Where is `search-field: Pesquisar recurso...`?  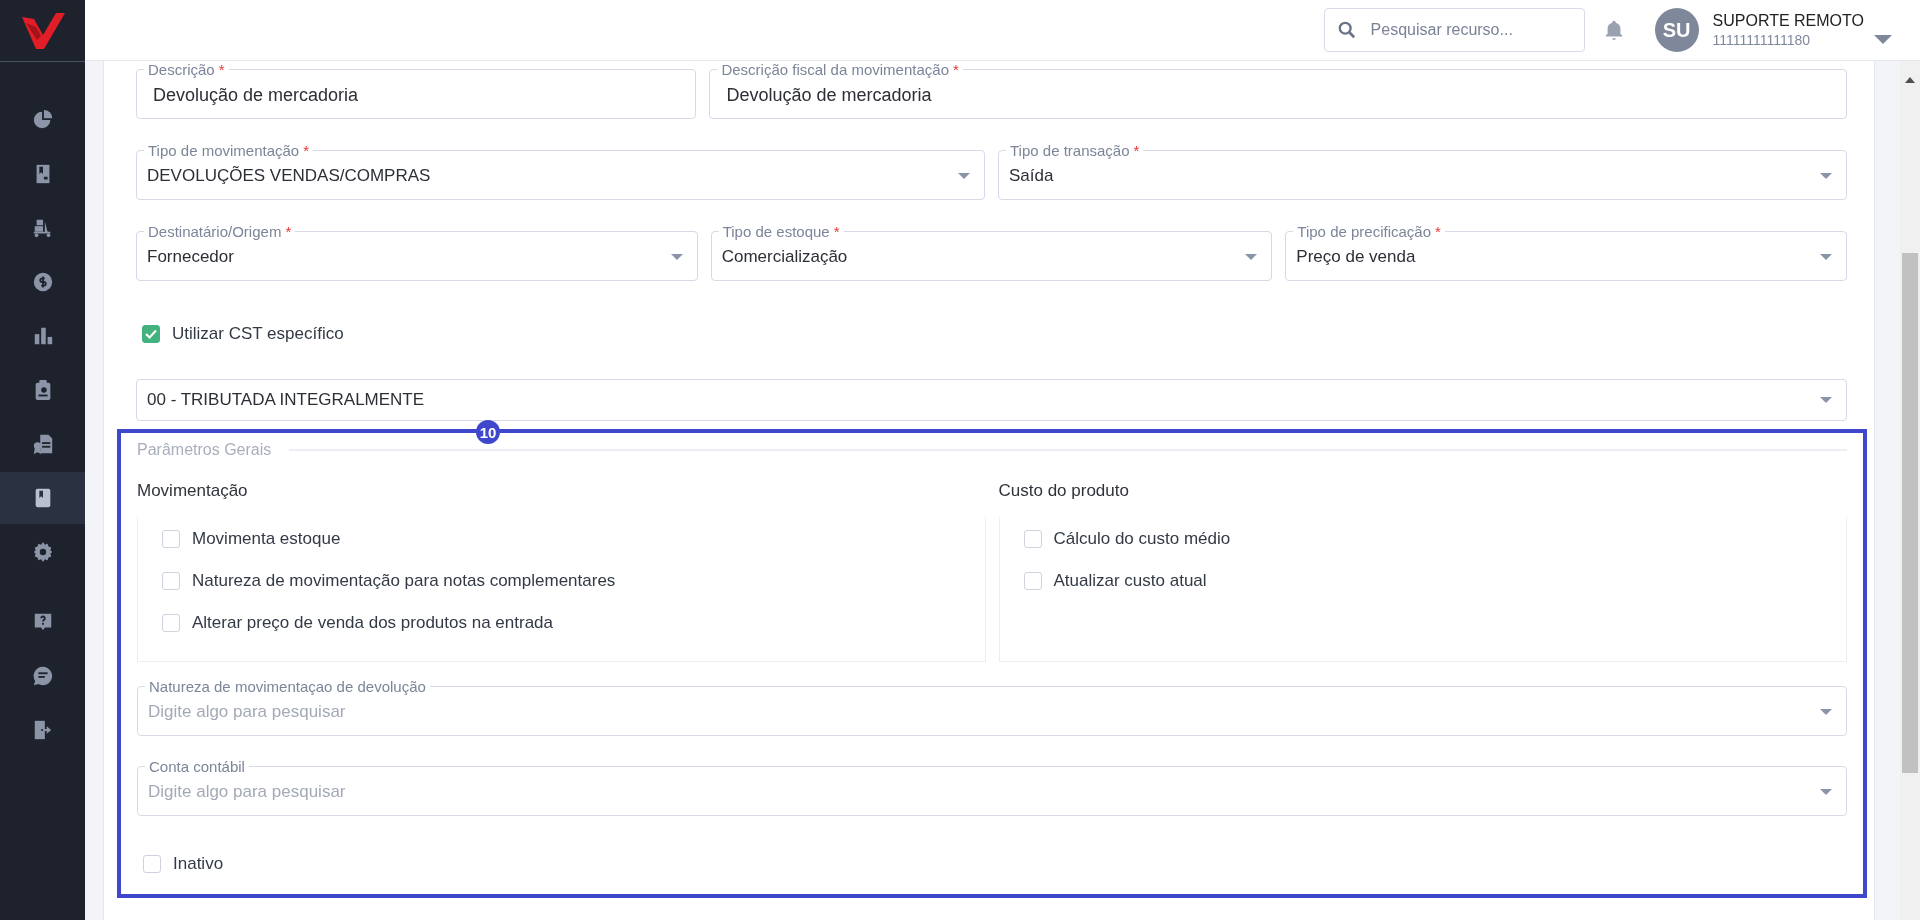
search-field: Pesquisar recurso... is located at coordinates (1454, 30).